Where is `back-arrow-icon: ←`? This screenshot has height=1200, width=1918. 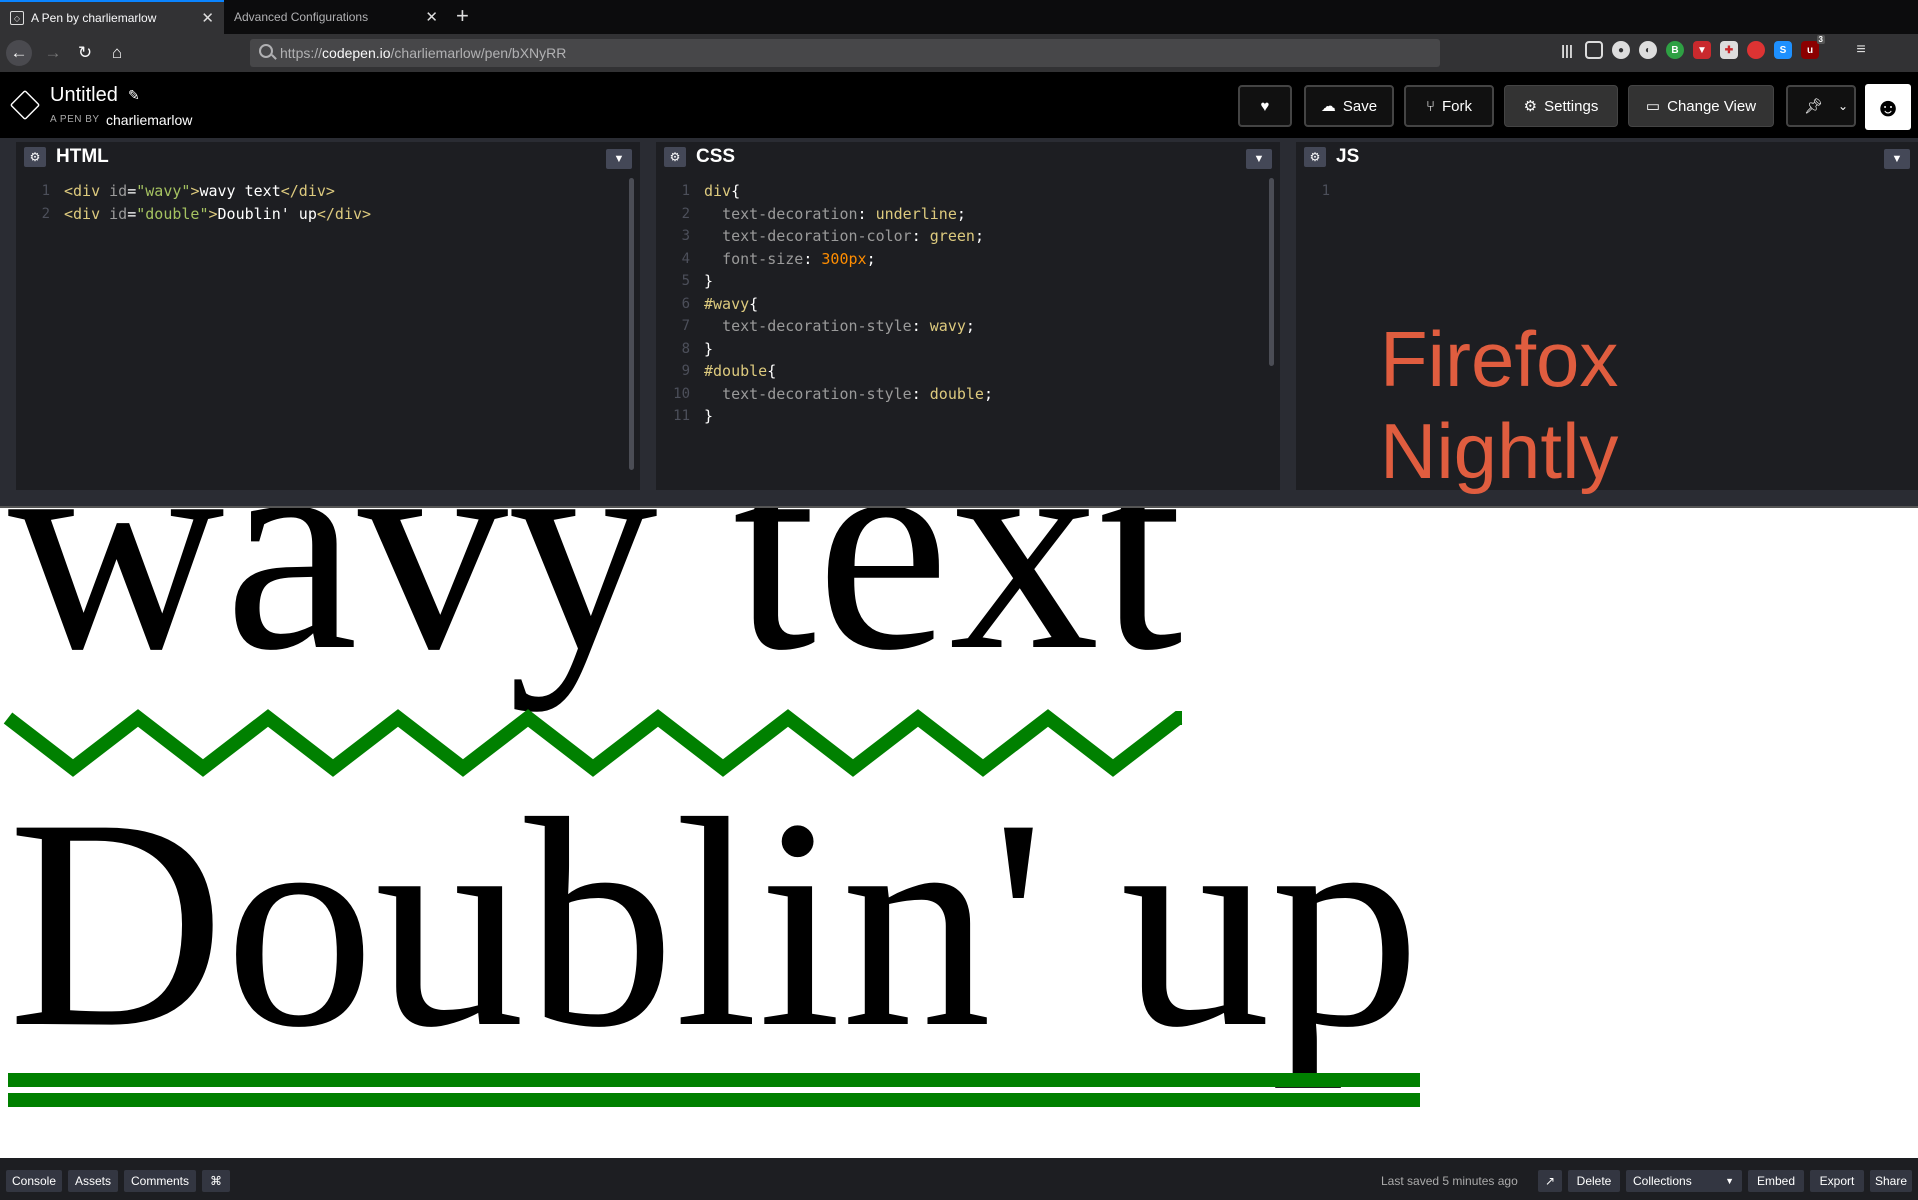
back-arrow-icon: ← is located at coordinates (19, 53).